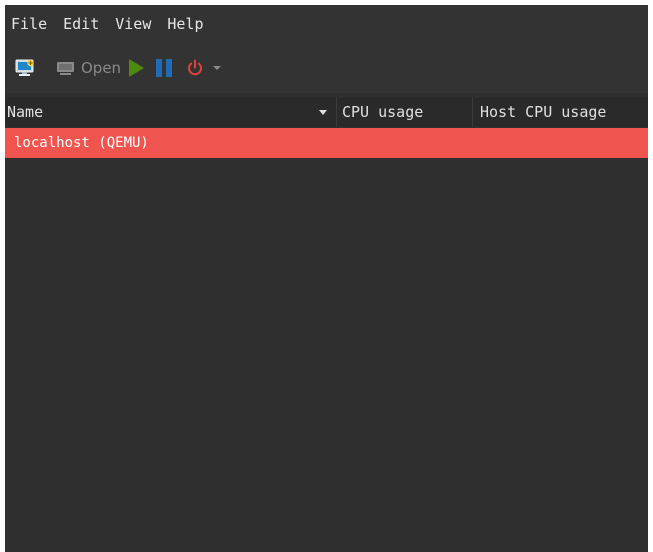 The width and height of the screenshot is (653, 552). I want to click on open-button: Open, so click(88, 68).